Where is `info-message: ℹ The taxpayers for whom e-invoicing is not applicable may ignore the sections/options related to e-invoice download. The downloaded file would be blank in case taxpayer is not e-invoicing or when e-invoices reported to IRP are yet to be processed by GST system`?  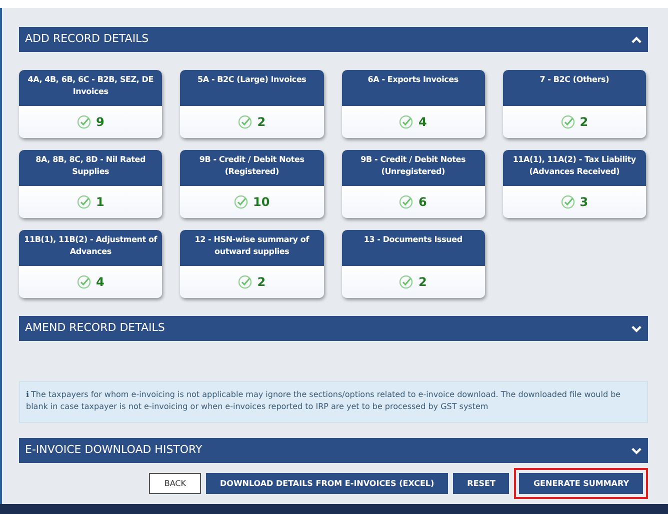 info-message: ℹ The taxpayers for whom e-invoicing is not applicable may ignore the sections/options related to e-invoice download. The downloaded file would be blank in case taxpayer is not e-invoicing or when e-invoices reported to IRP are yet to be processed by GST system is located at coordinates (324, 401).